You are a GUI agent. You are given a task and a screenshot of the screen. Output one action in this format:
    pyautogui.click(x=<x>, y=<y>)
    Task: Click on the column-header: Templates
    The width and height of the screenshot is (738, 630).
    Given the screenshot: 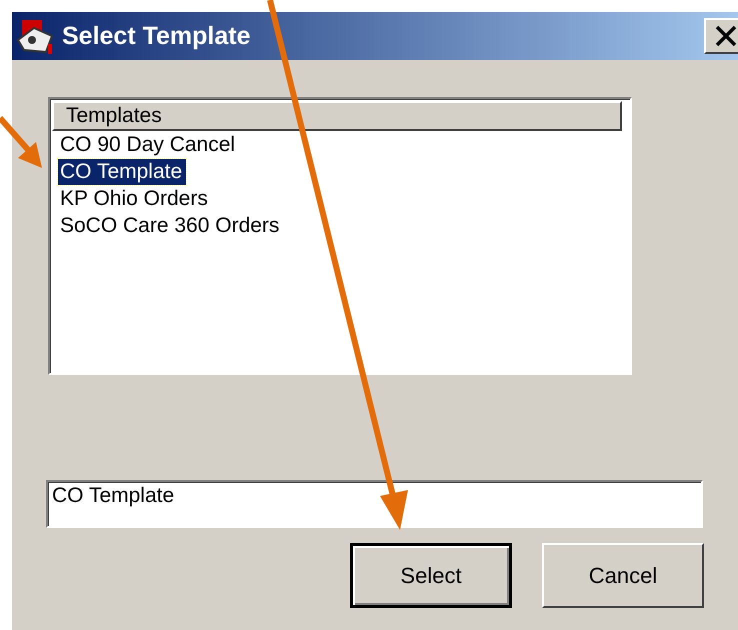 What is the action you would take?
    pyautogui.click(x=337, y=116)
    